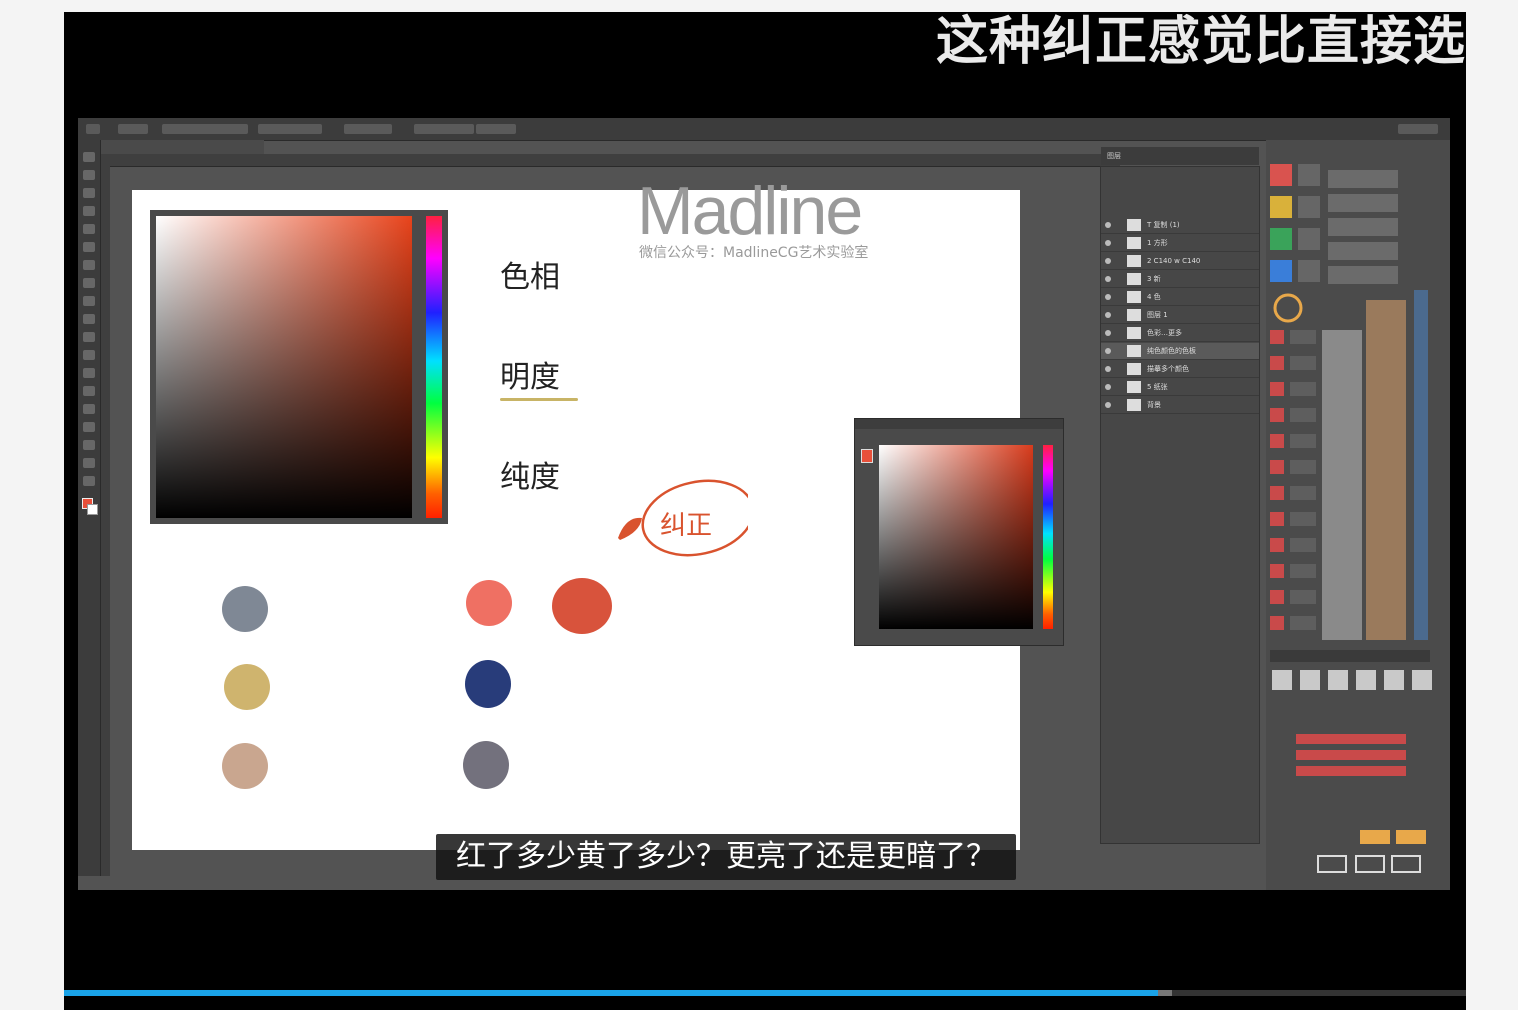 Image resolution: width=1518 pixels, height=1010 pixels. I want to click on document-tab, so click(182, 147).